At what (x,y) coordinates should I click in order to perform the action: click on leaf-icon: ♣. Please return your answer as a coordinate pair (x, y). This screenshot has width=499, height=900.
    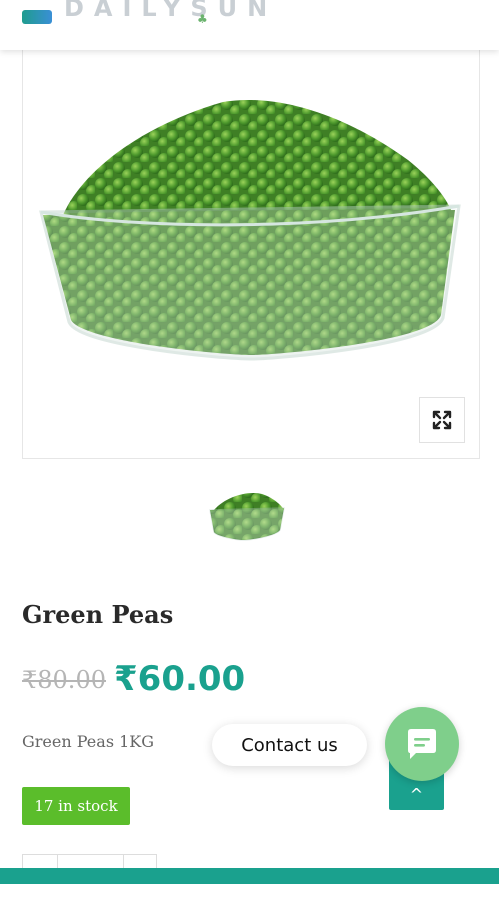
    Looking at the image, I should click on (202, 19).